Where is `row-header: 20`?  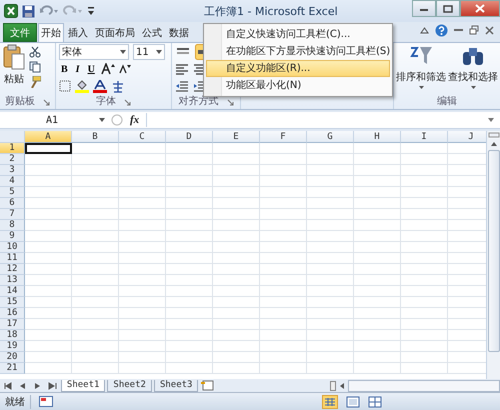 row-header: 20 is located at coordinates (12, 357).